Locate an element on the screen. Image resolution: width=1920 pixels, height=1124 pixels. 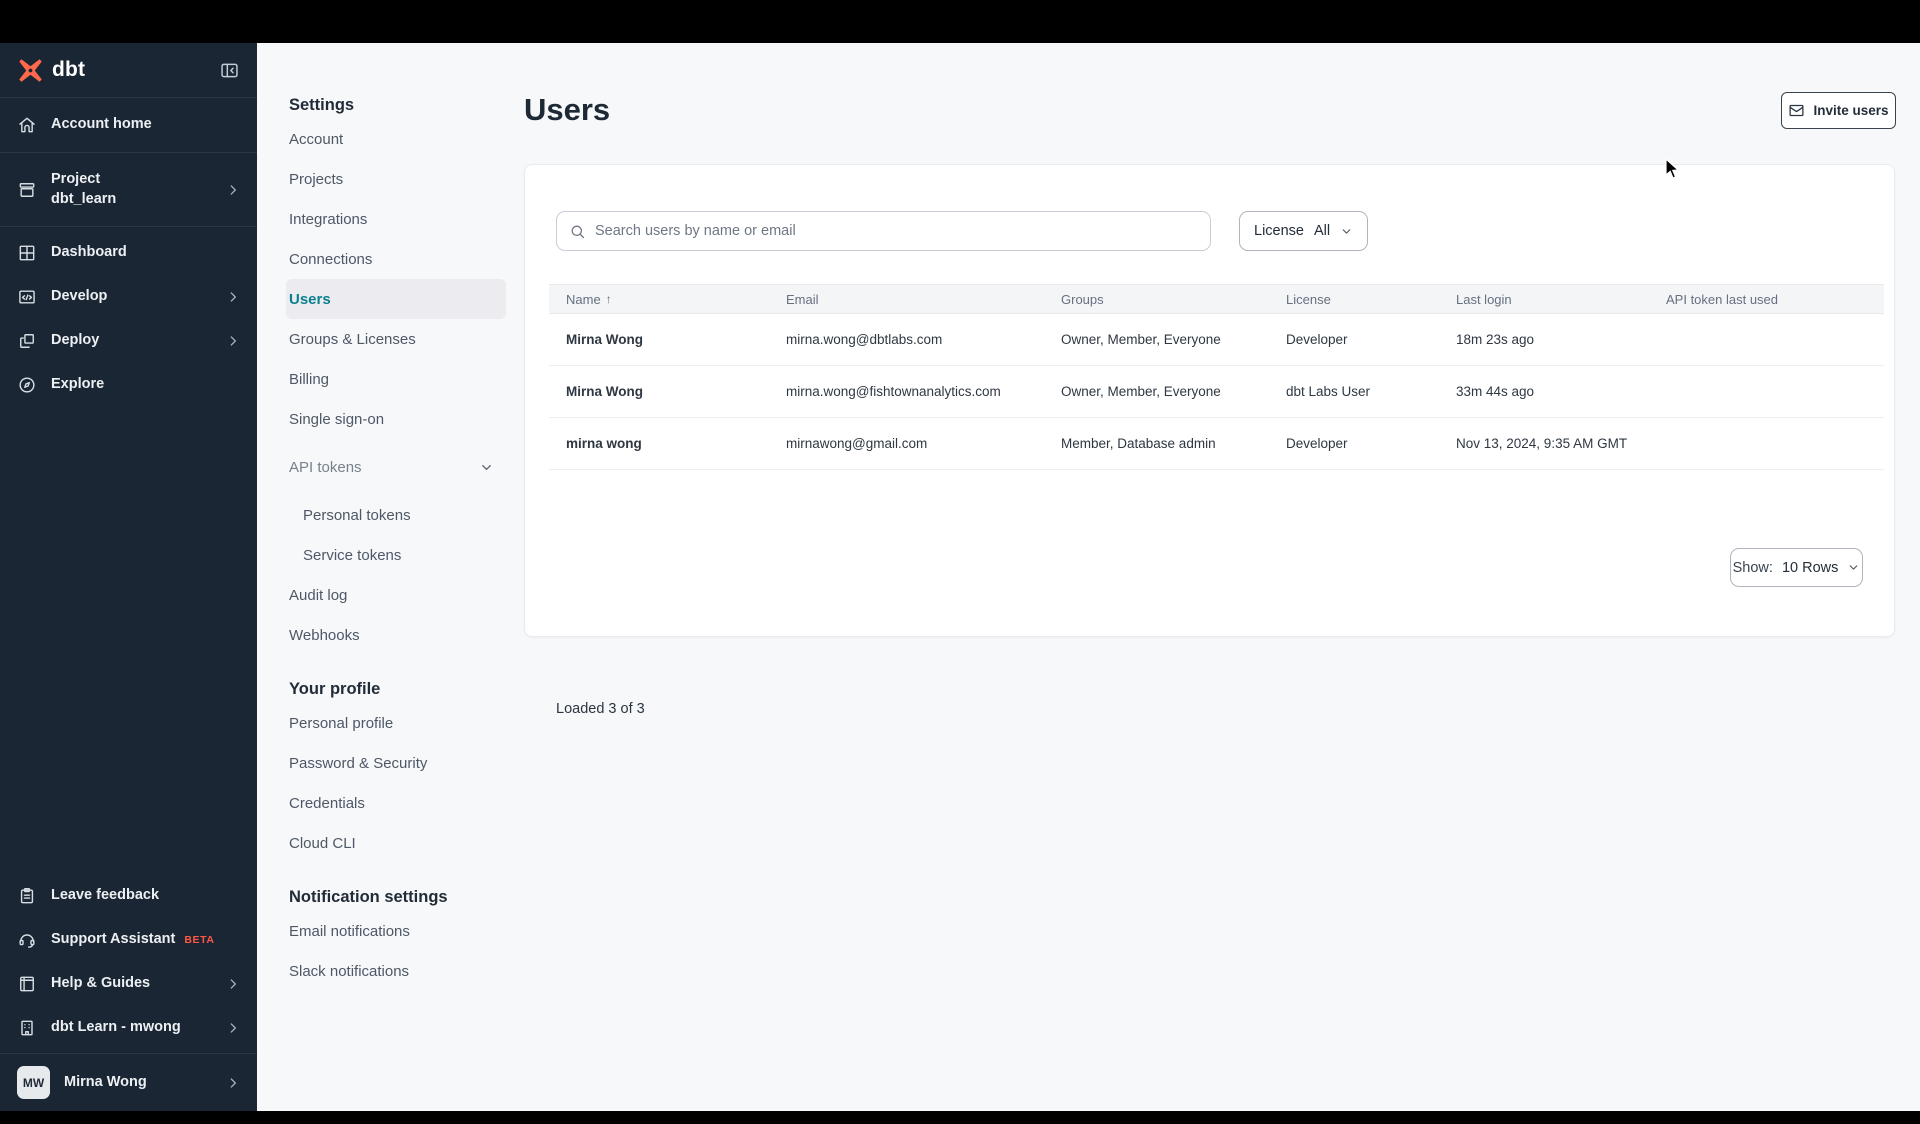
headset-icon is located at coordinates (27, 940).